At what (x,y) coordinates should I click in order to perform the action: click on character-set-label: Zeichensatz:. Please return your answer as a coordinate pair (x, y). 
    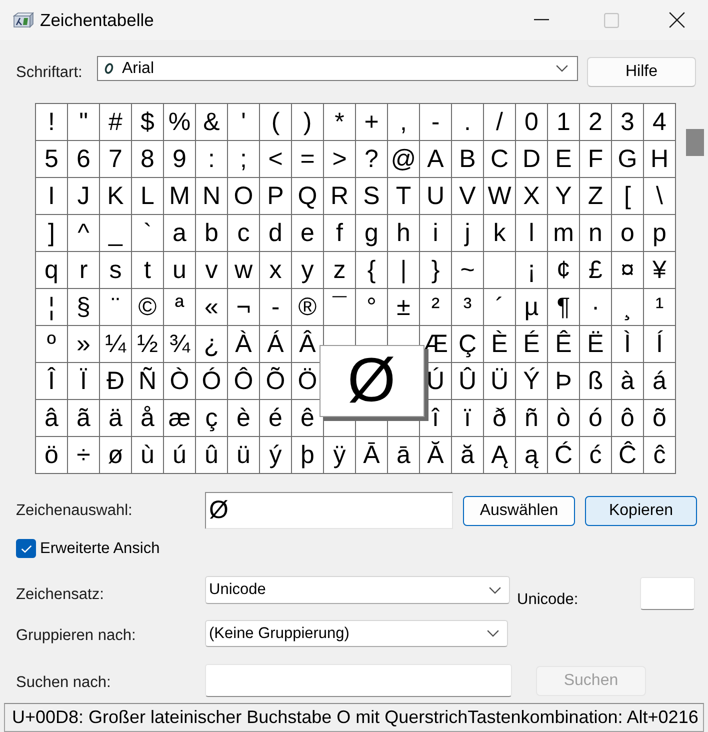
    Looking at the image, I should click on (60, 595).